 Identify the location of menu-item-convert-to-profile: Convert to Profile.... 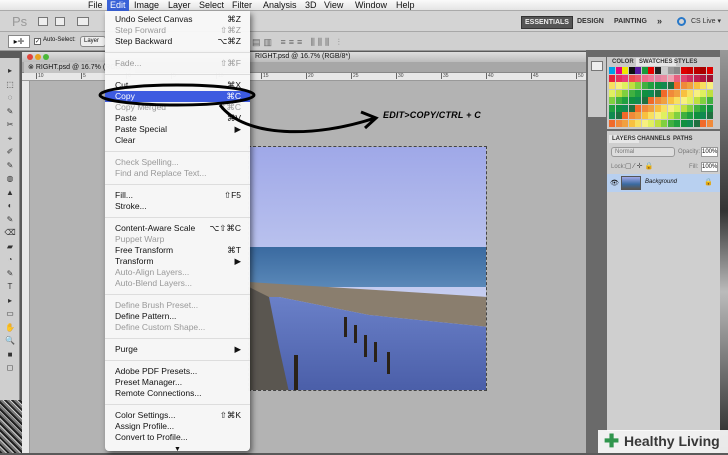
(177, 437).